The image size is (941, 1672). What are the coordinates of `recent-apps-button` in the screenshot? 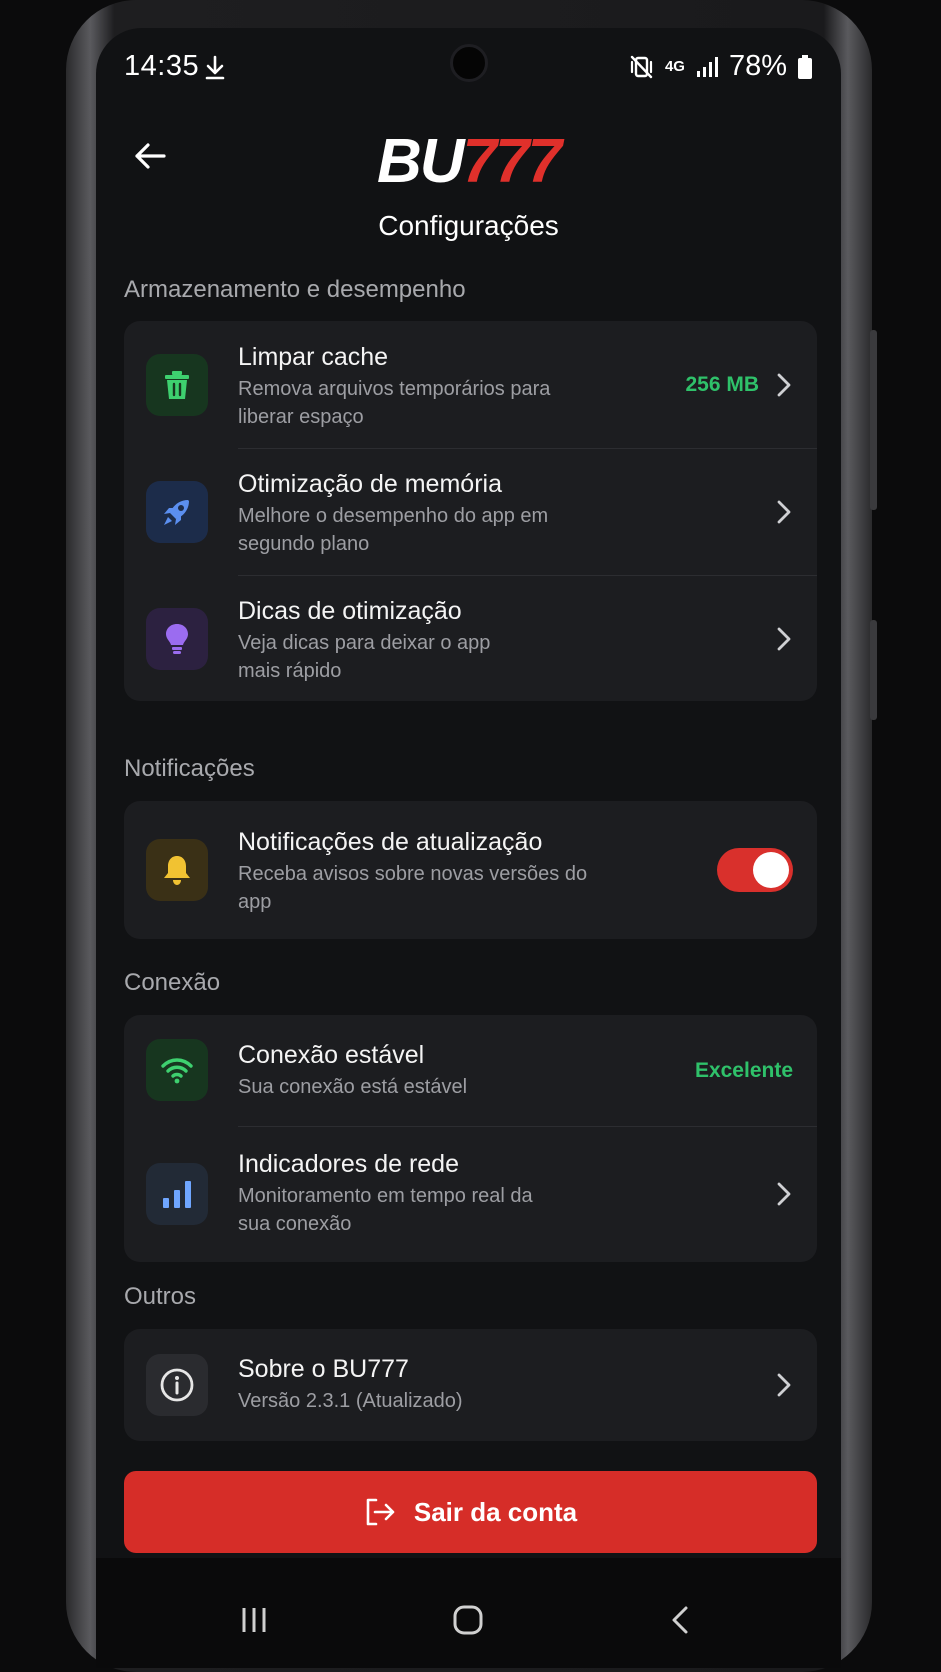 It's located at (254, 1620).